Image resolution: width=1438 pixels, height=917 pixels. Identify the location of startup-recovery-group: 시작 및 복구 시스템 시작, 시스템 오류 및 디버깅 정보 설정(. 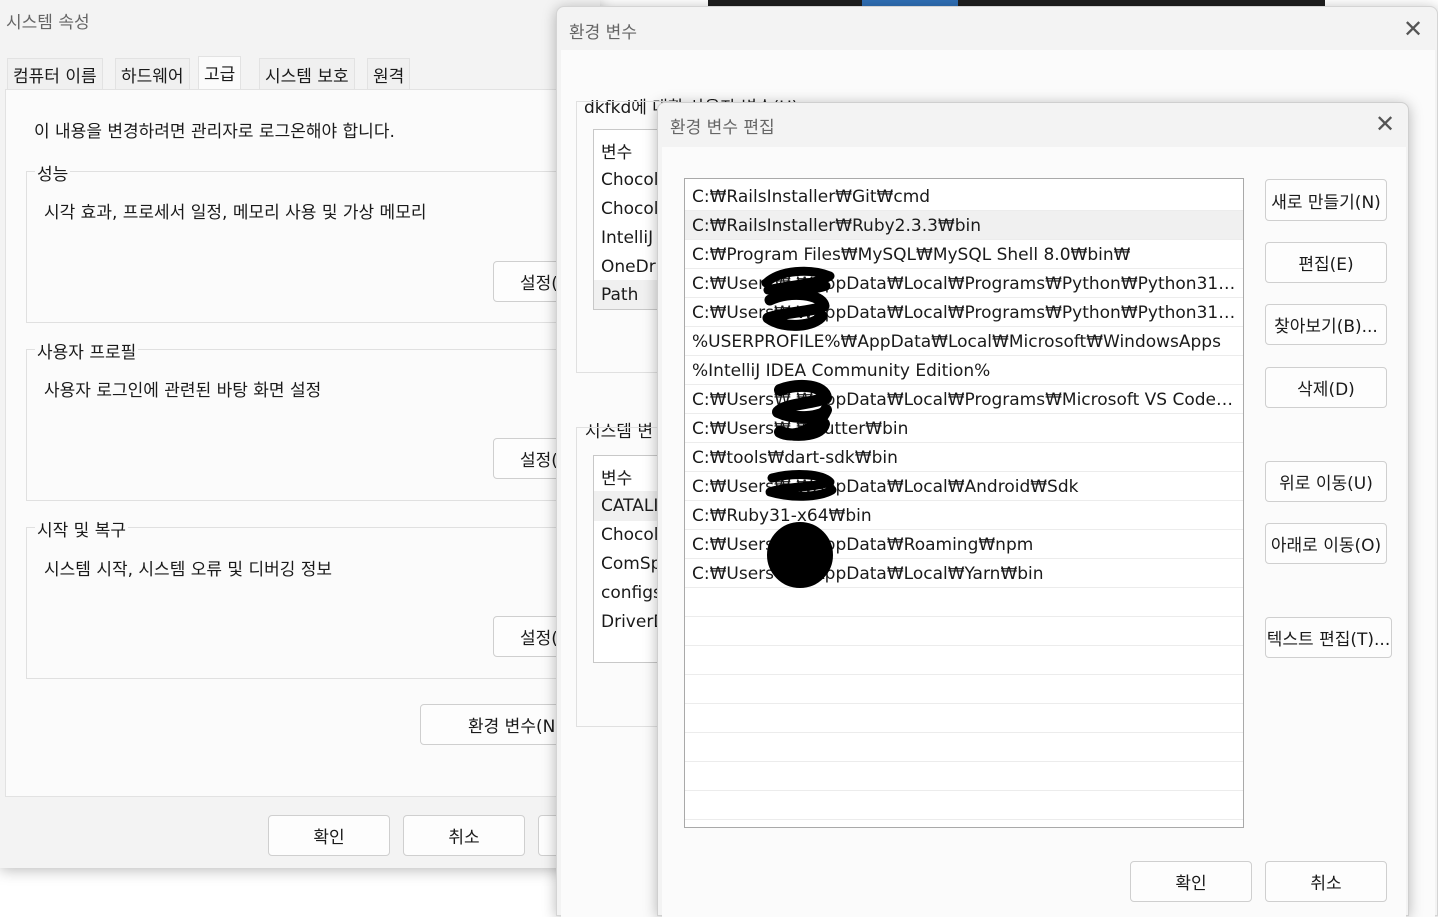
(319, 597).